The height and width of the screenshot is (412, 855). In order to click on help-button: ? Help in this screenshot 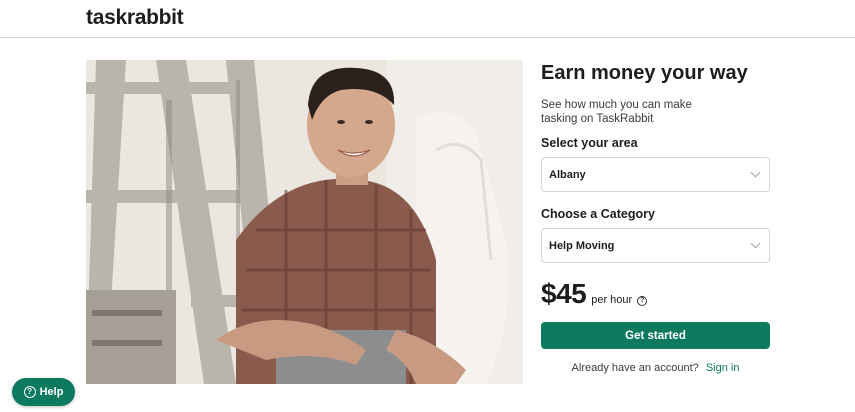, I will do `click(43, 392)`.